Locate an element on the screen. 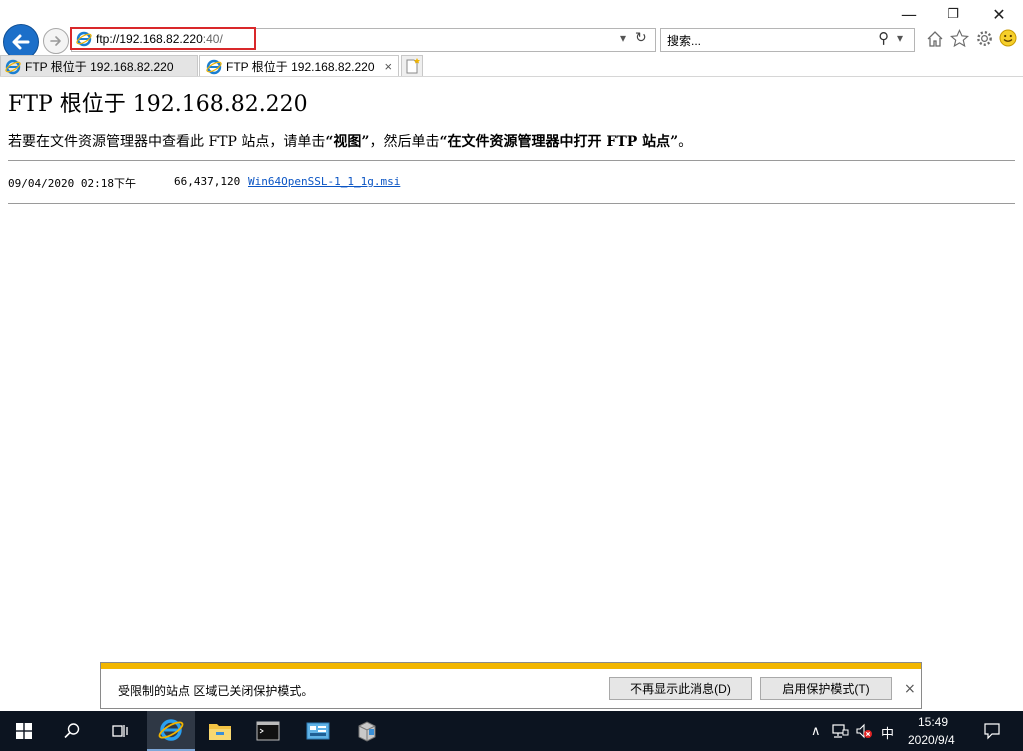  forward-arrow-icon is located at coordinates (55, 41).